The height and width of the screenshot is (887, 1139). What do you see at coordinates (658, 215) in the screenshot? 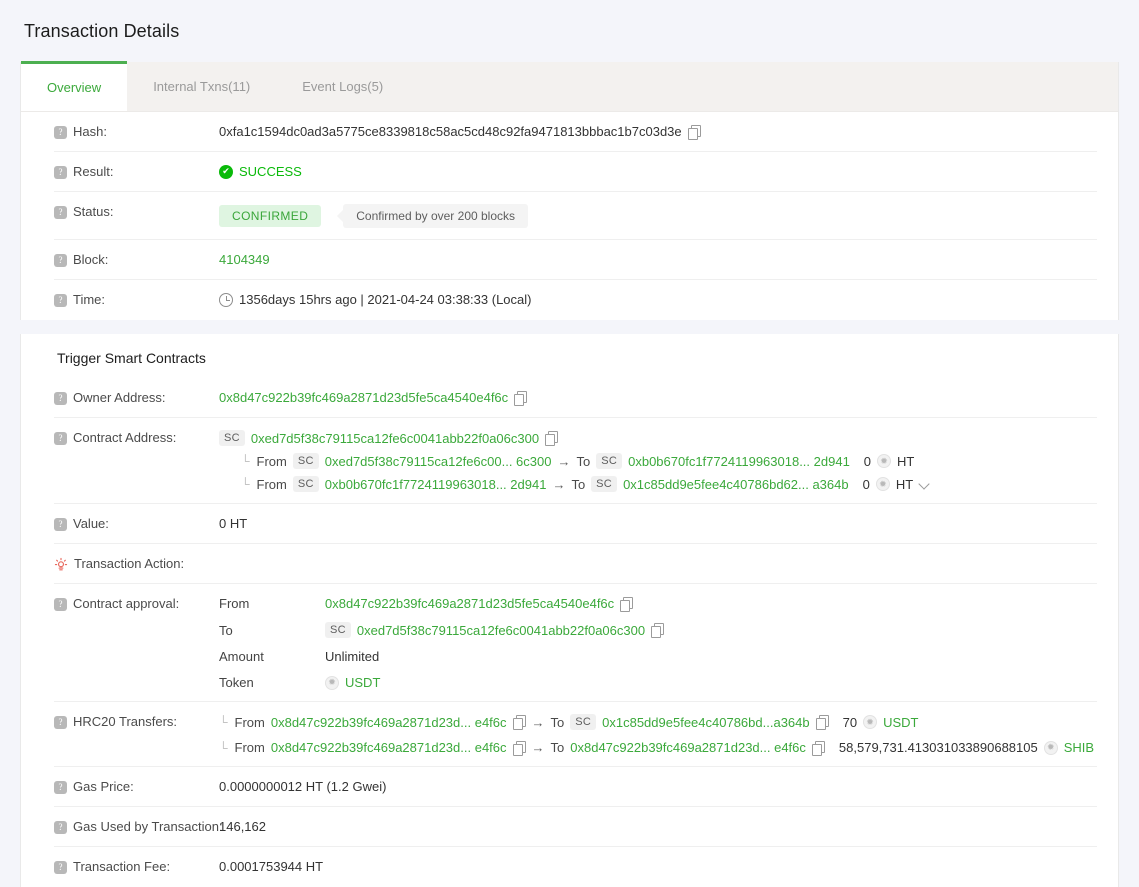
I see `row-status-value: CONFIRMED Confirmed by over 200 blocks` at bounding box center [658, 215].